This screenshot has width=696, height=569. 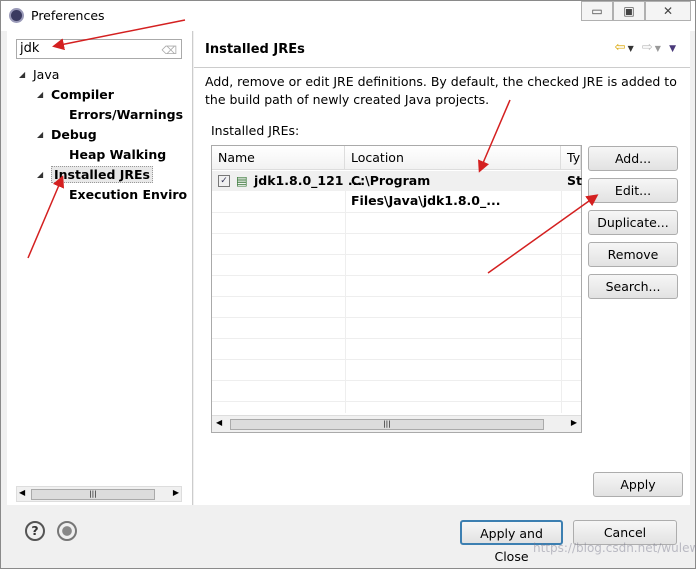 What do you see at coordinates (99, 49) in the screenshot?
I see `filter-input: jdk ⌫` at bounding box center [99, 49].